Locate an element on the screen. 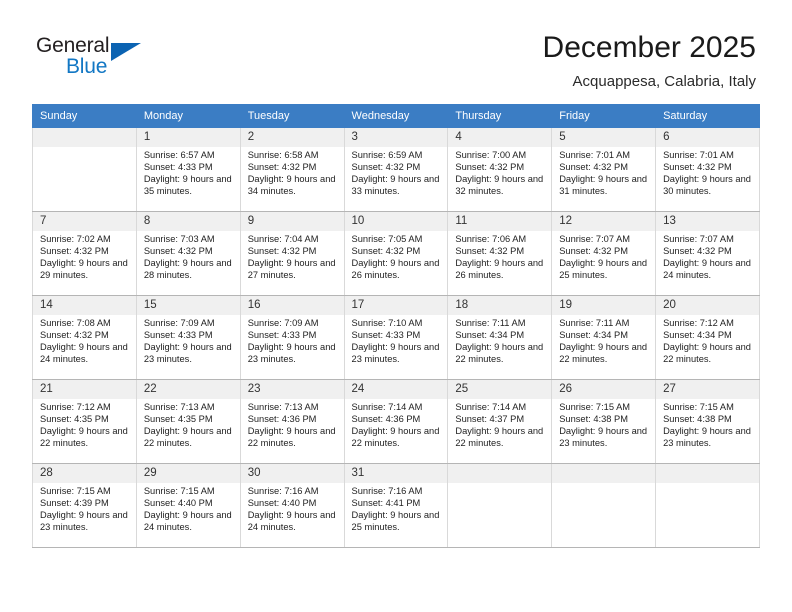 This screenshot has width=792, height=612. day-number: 12 is located at coordinates (604, 221).